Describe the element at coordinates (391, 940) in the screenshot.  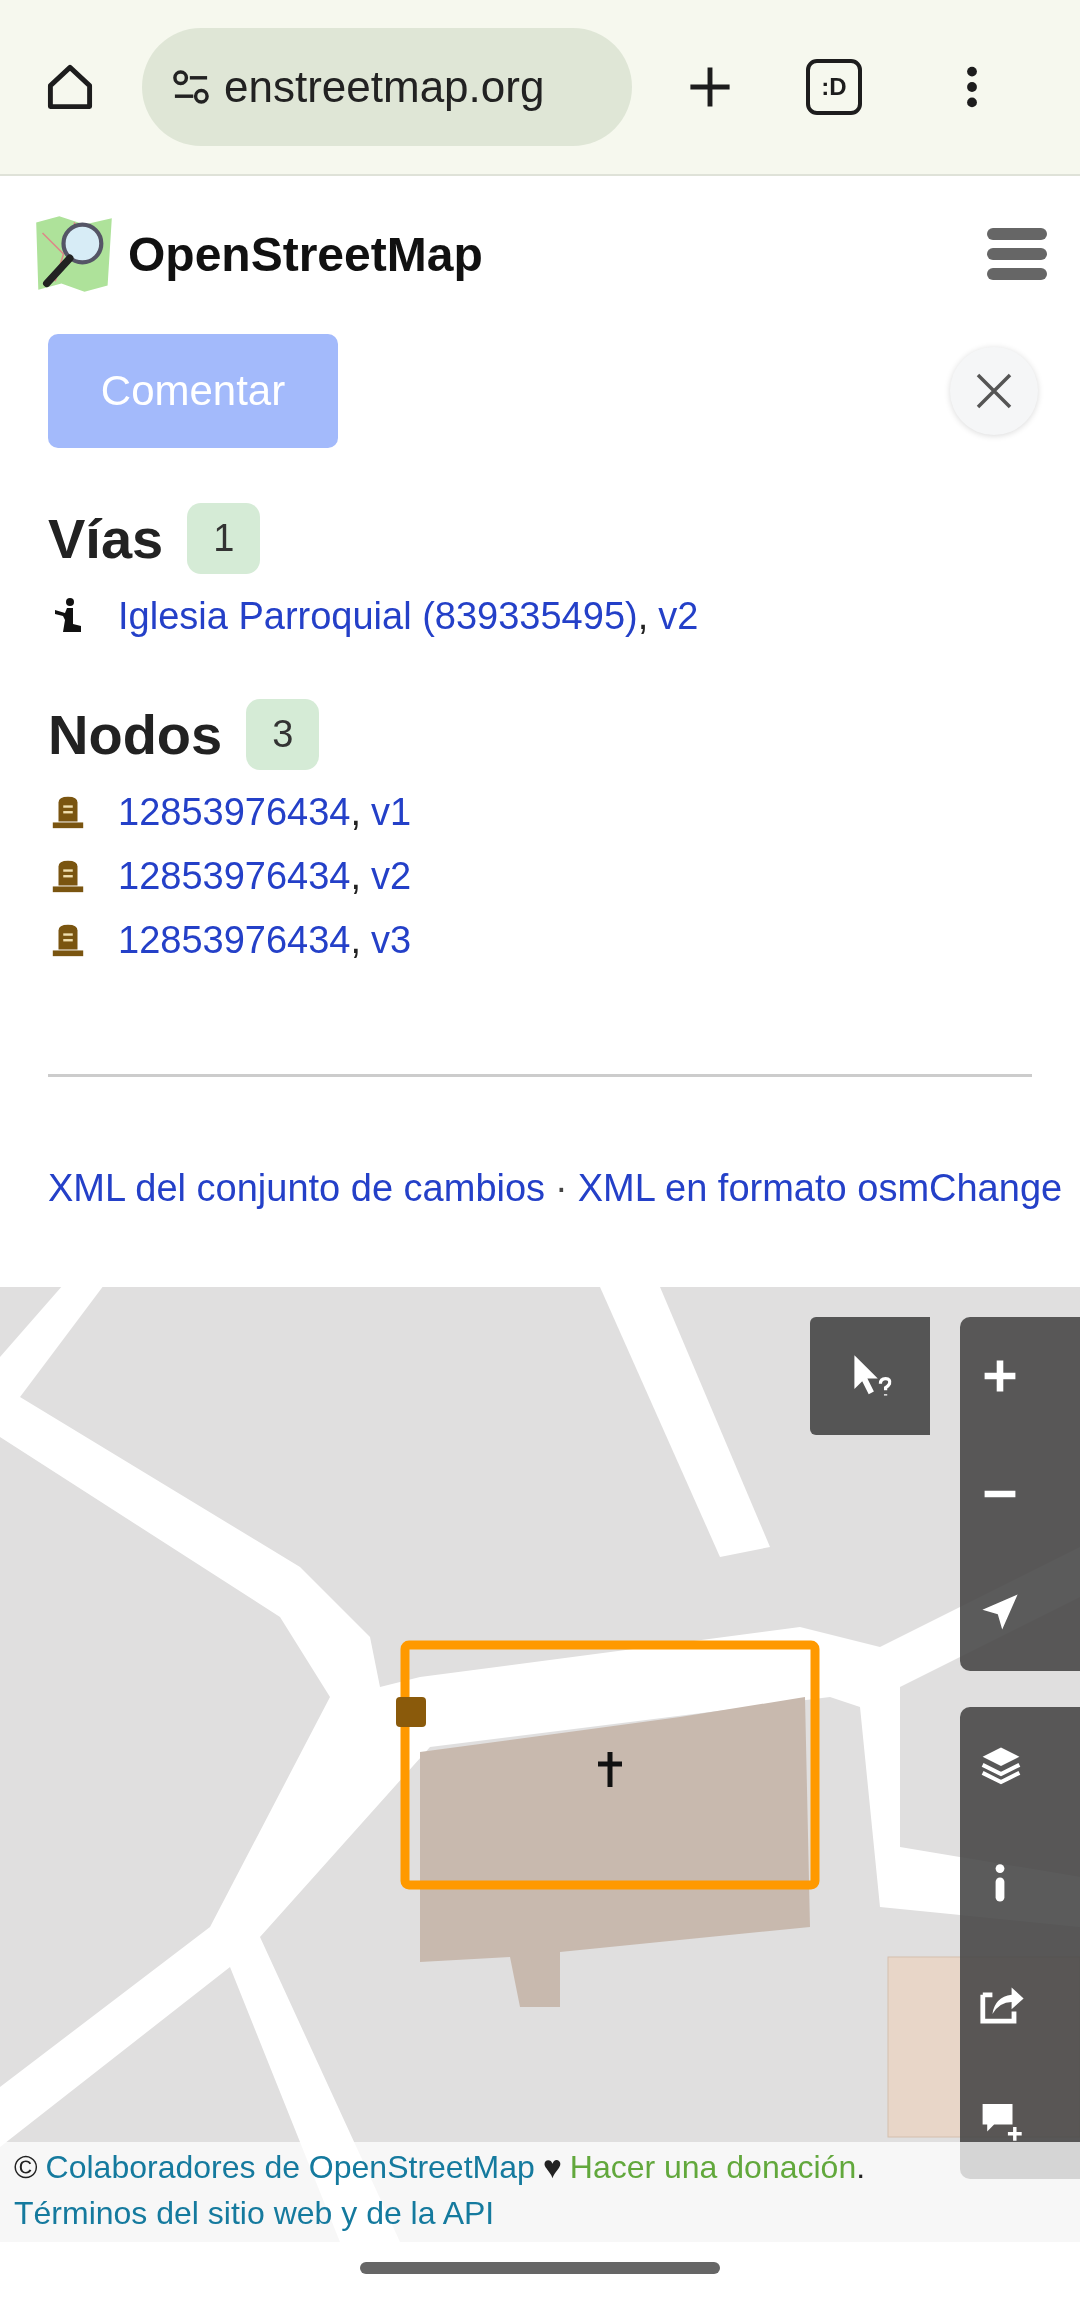
I see `version-link: v3` at that location.